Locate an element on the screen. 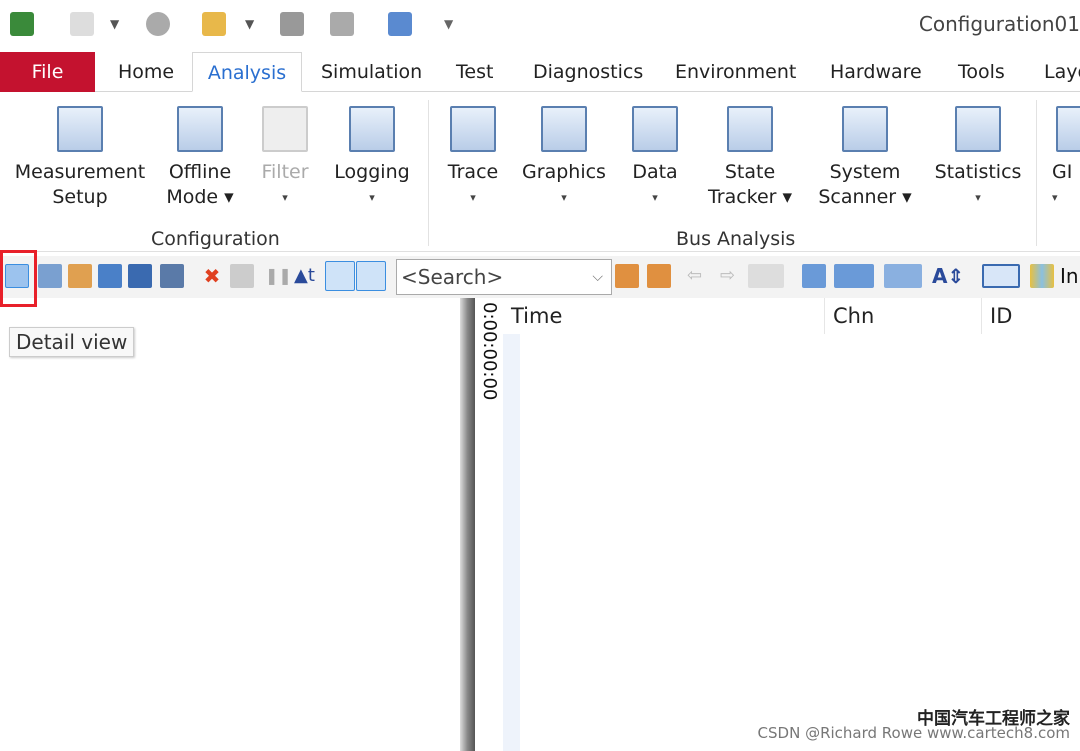 The image size is (1080, 751). trace-icon is located at coordinates (473, 129).